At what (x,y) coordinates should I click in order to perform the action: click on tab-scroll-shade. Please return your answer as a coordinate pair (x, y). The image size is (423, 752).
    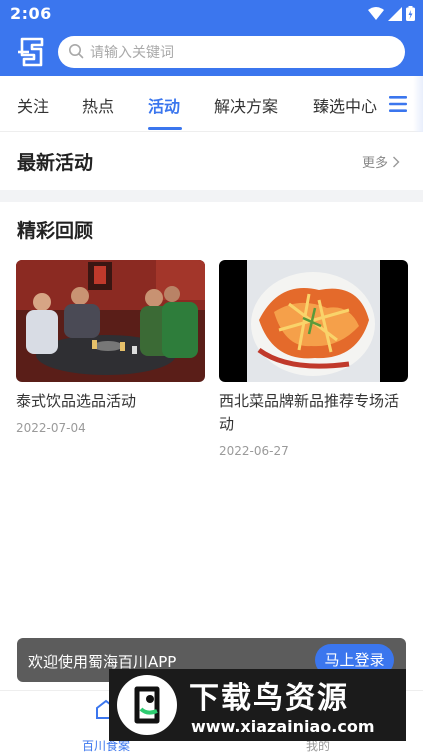
    Looking at the image, I should click on (418, 104).